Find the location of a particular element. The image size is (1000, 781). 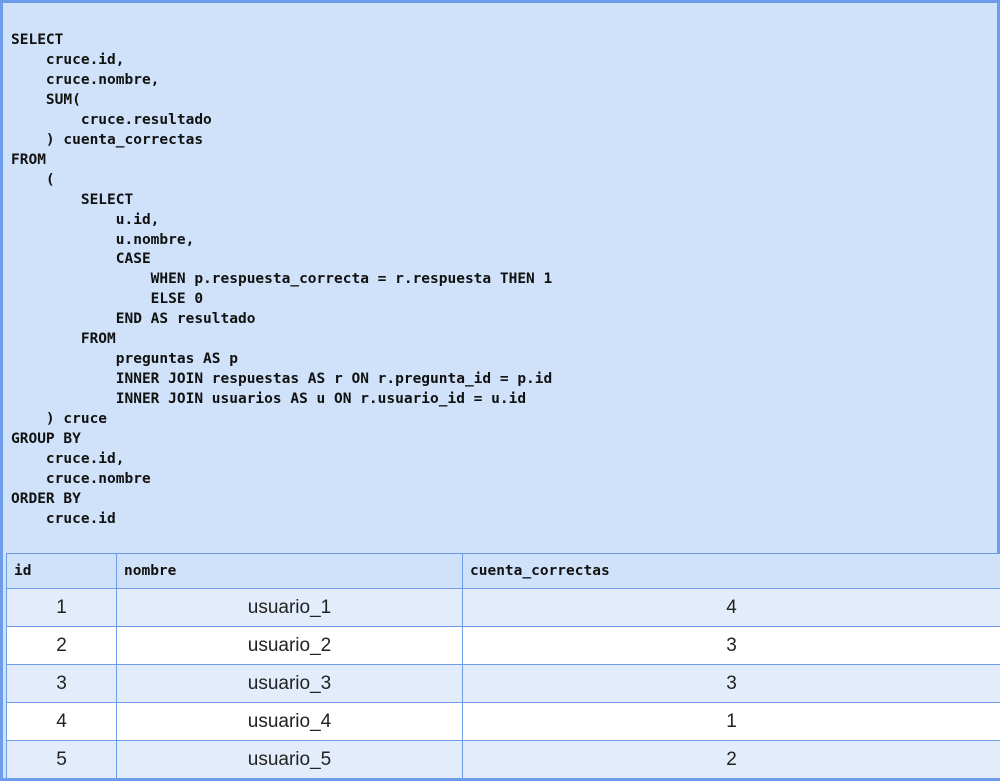

cell-nombre: usuario_3 is located at coordinates (289, 683).